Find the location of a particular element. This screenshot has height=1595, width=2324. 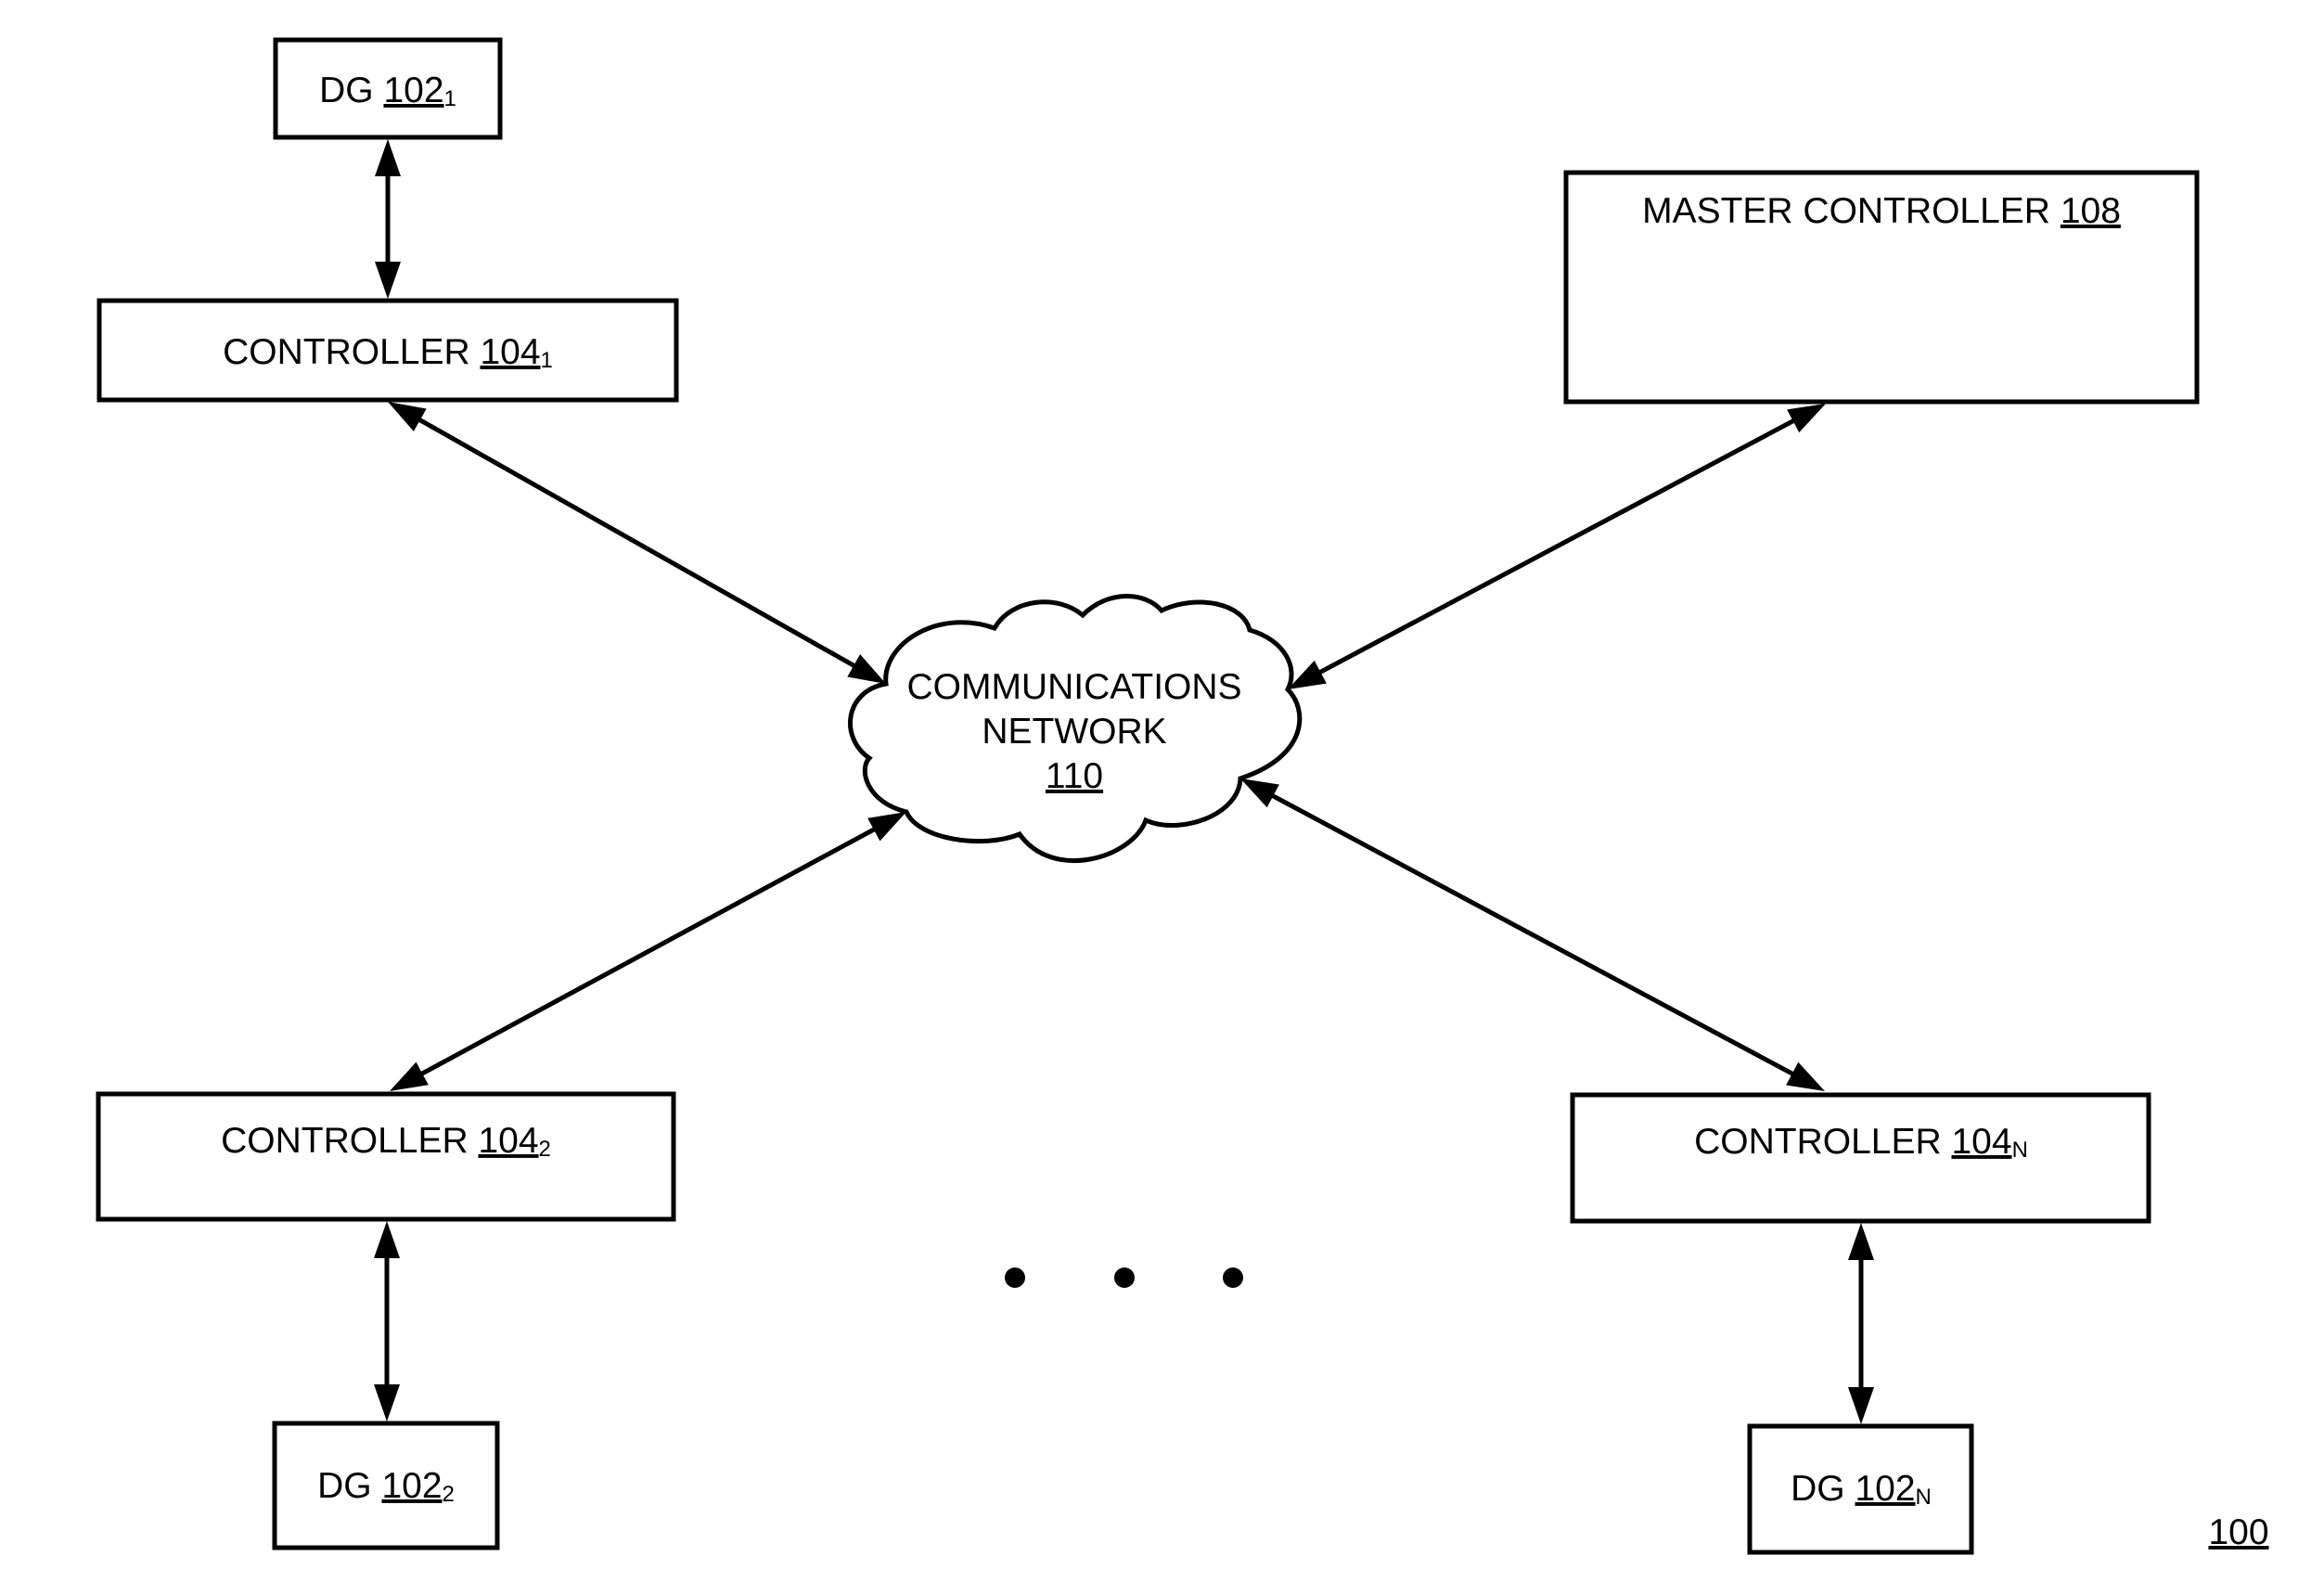

dg-102-2-label: DG 1022 is located at coordinates (386, 1486).